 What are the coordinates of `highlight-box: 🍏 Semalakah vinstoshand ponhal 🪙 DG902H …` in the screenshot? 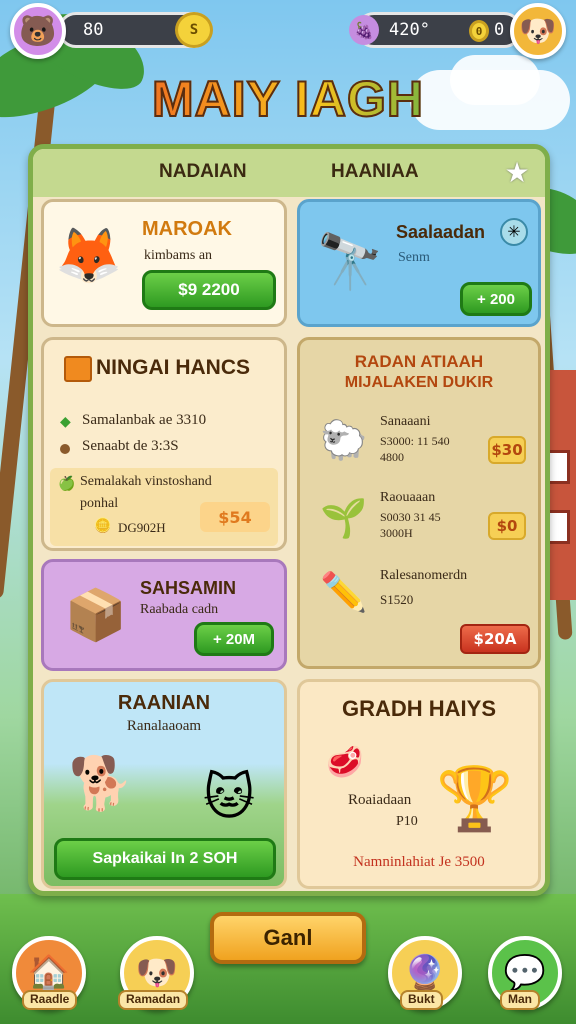 It's located at (164, 507).